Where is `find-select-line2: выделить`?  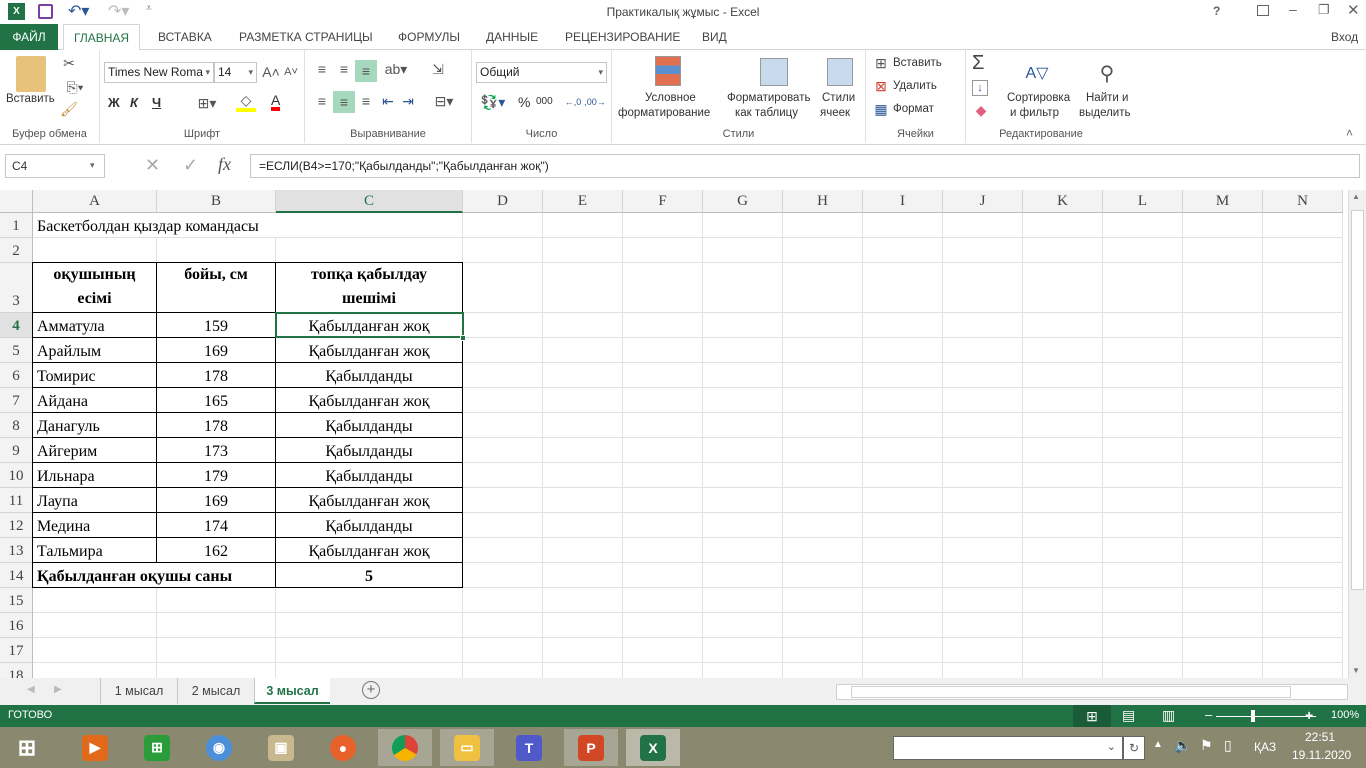
find-select-line2: выделить is located at coordinates (1105, 113).